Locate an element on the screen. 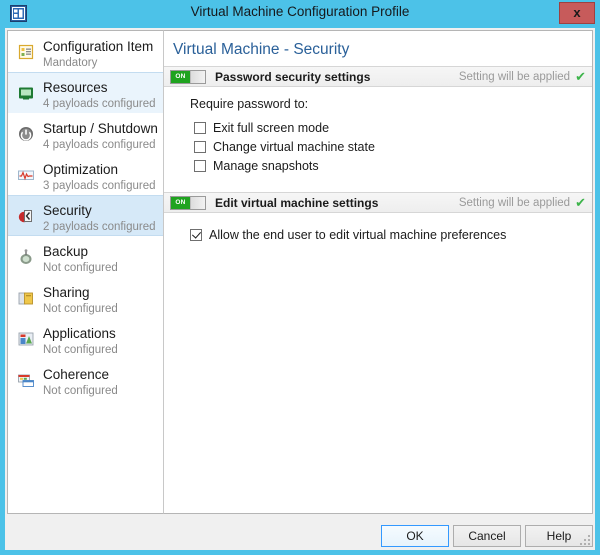  title-bar: Virtual Machine Configuration Profile x is located at coordinates (300, 14).